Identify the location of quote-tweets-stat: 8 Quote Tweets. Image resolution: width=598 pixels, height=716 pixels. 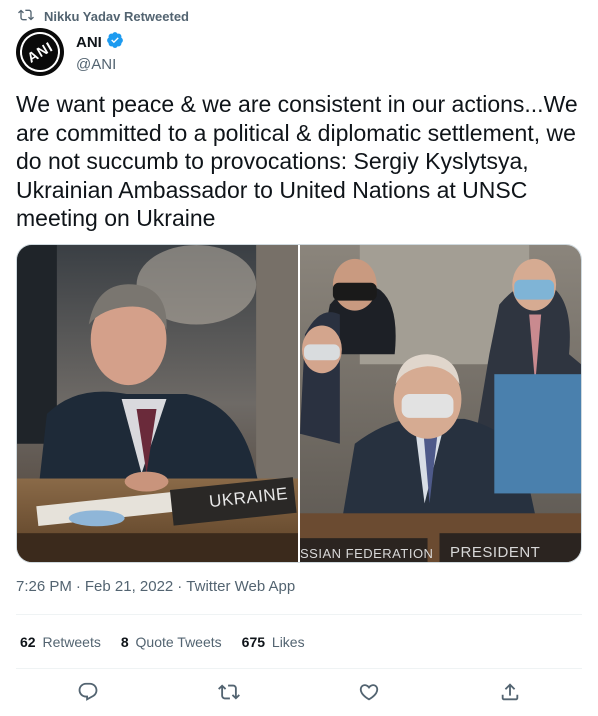
(171, 642).